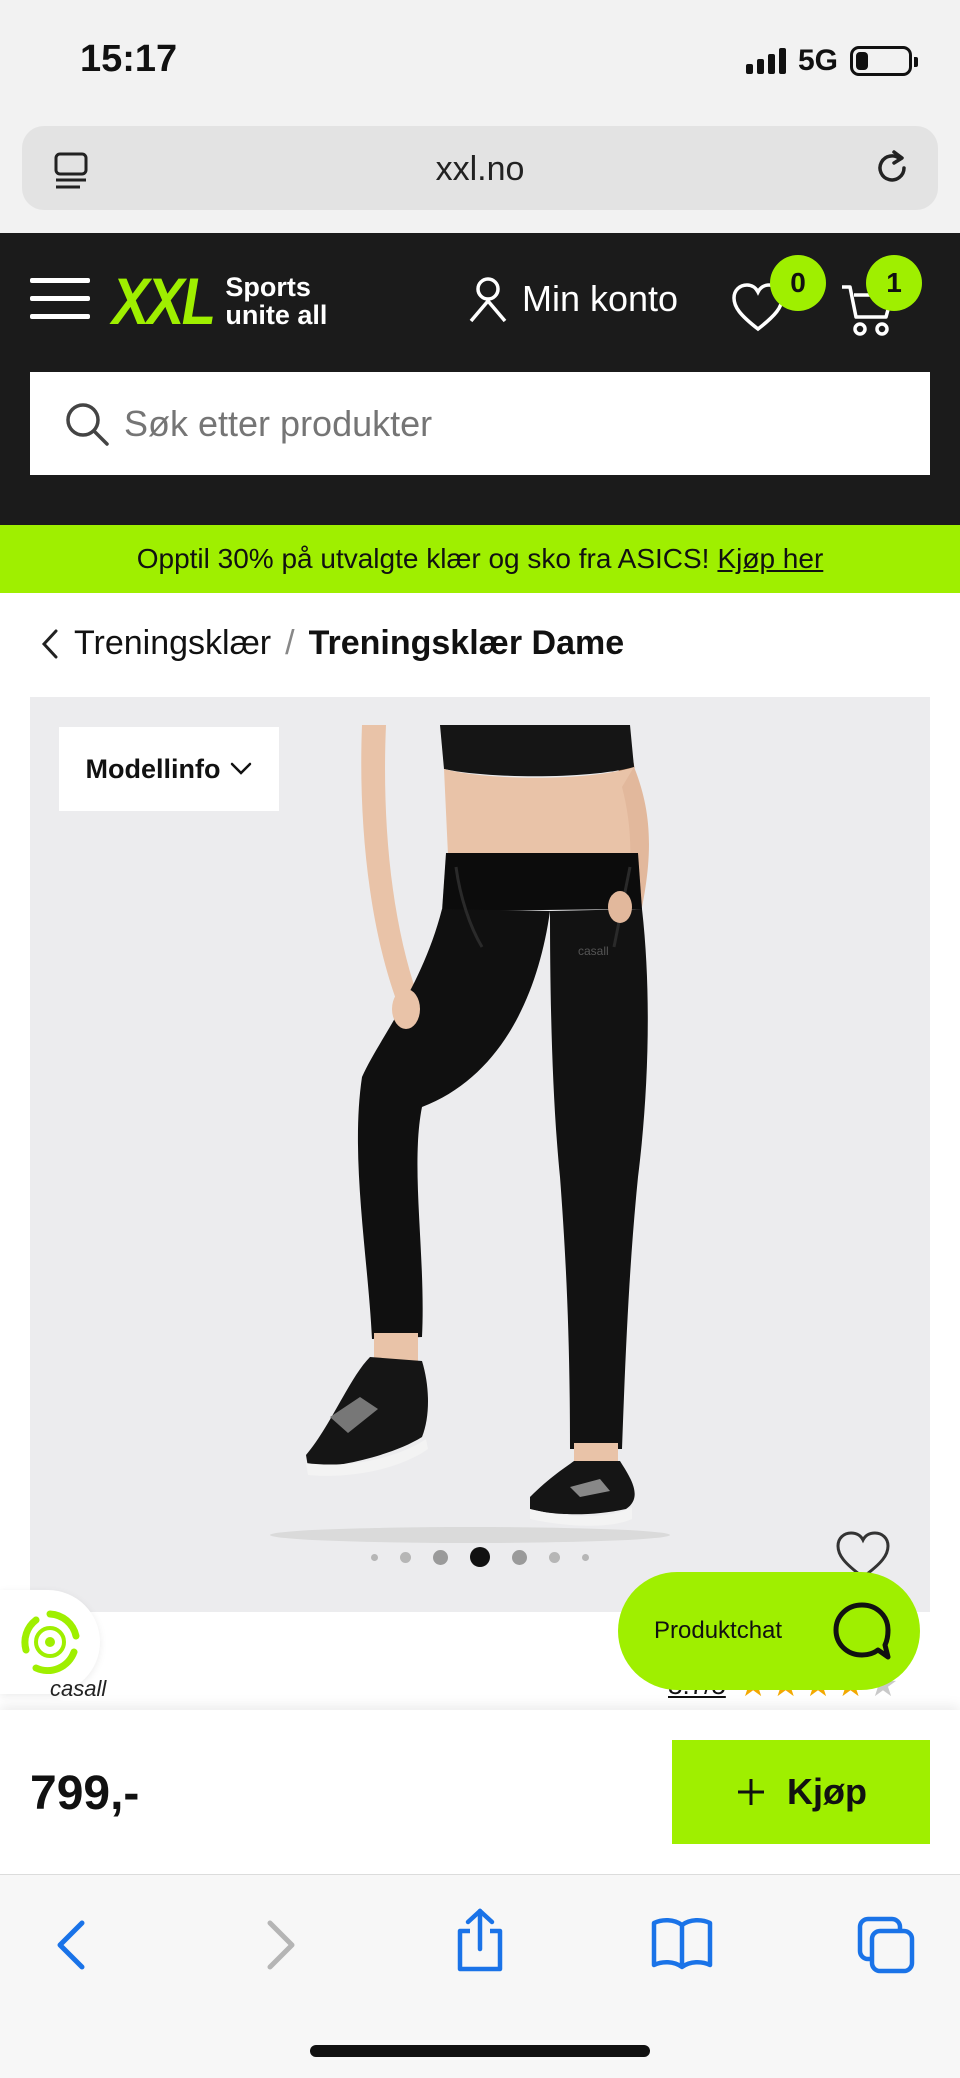 The image size is (960, 2078). I want to click on logo-tagline: Sports unite all, so click(276, 301).